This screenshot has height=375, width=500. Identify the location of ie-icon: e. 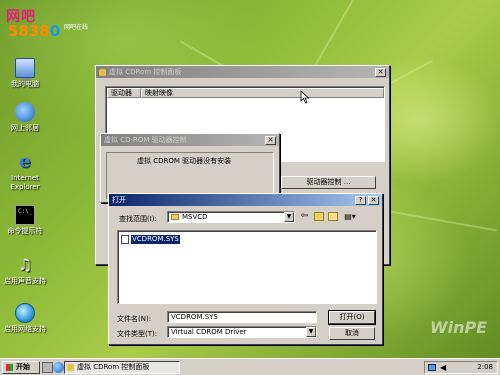
(25, 161).